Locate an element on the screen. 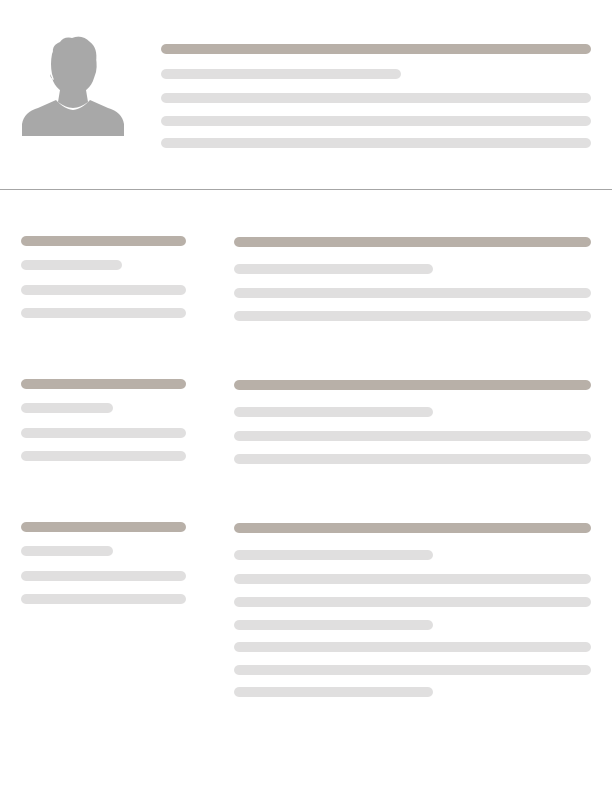  person-silhouette-icon is located at coordinates (73, 86).